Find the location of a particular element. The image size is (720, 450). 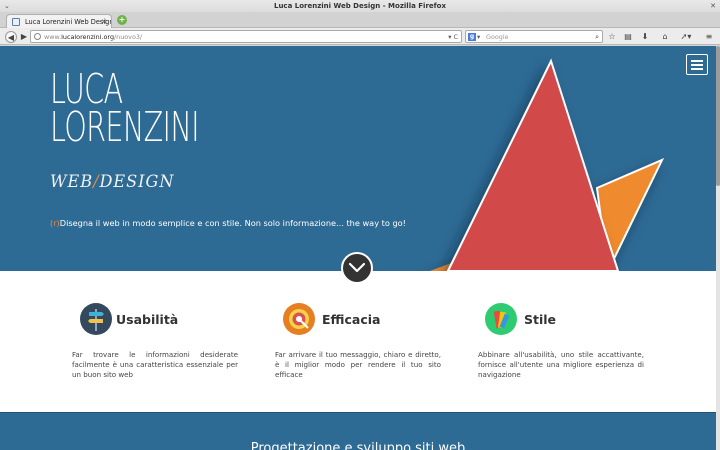

forward-button: ▶ is located at coordinates (24, 37).